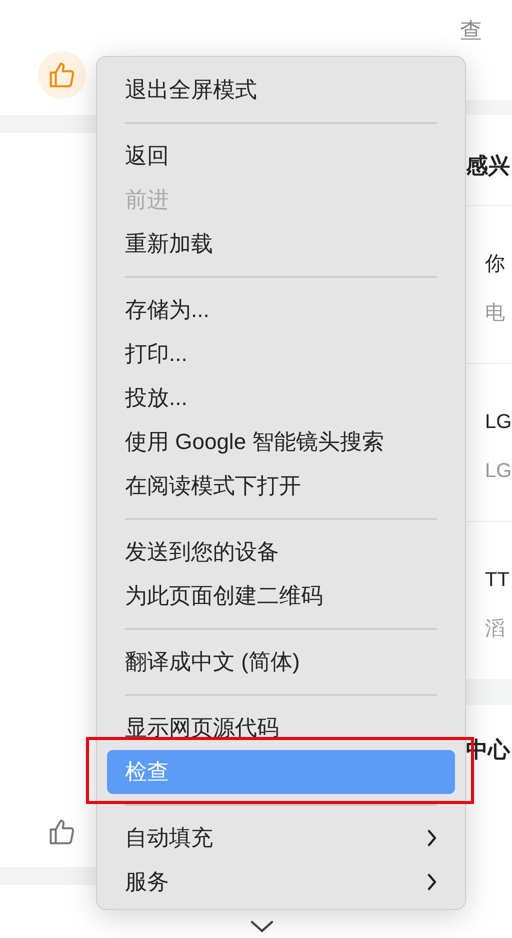 The image size is (512, 938). I want to click on entry-title: 你, so click(498, 264).